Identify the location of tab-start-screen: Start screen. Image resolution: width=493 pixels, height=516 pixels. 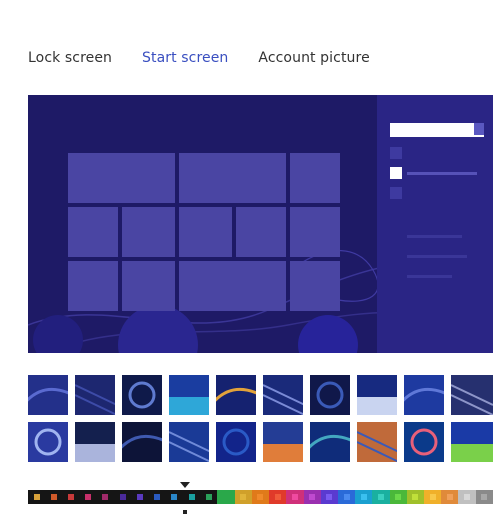
(185, 58).